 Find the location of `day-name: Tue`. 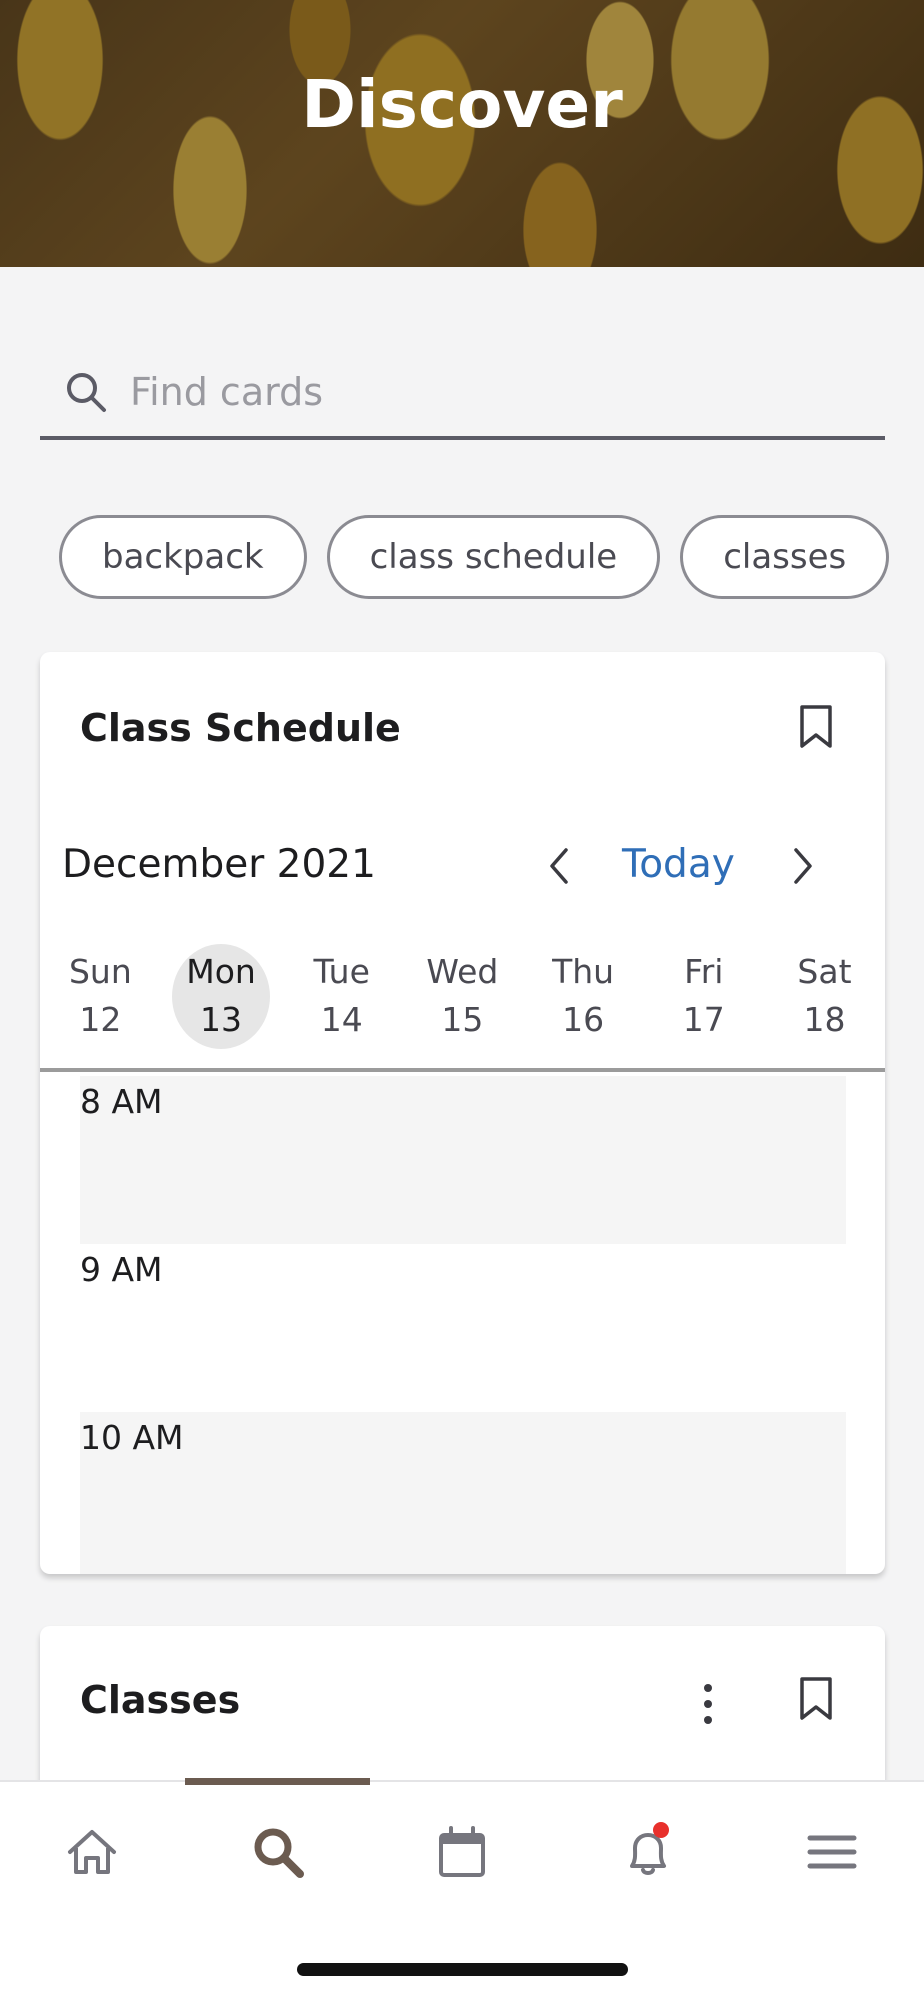

day-name: Tue is located at coordinates (341, 971).